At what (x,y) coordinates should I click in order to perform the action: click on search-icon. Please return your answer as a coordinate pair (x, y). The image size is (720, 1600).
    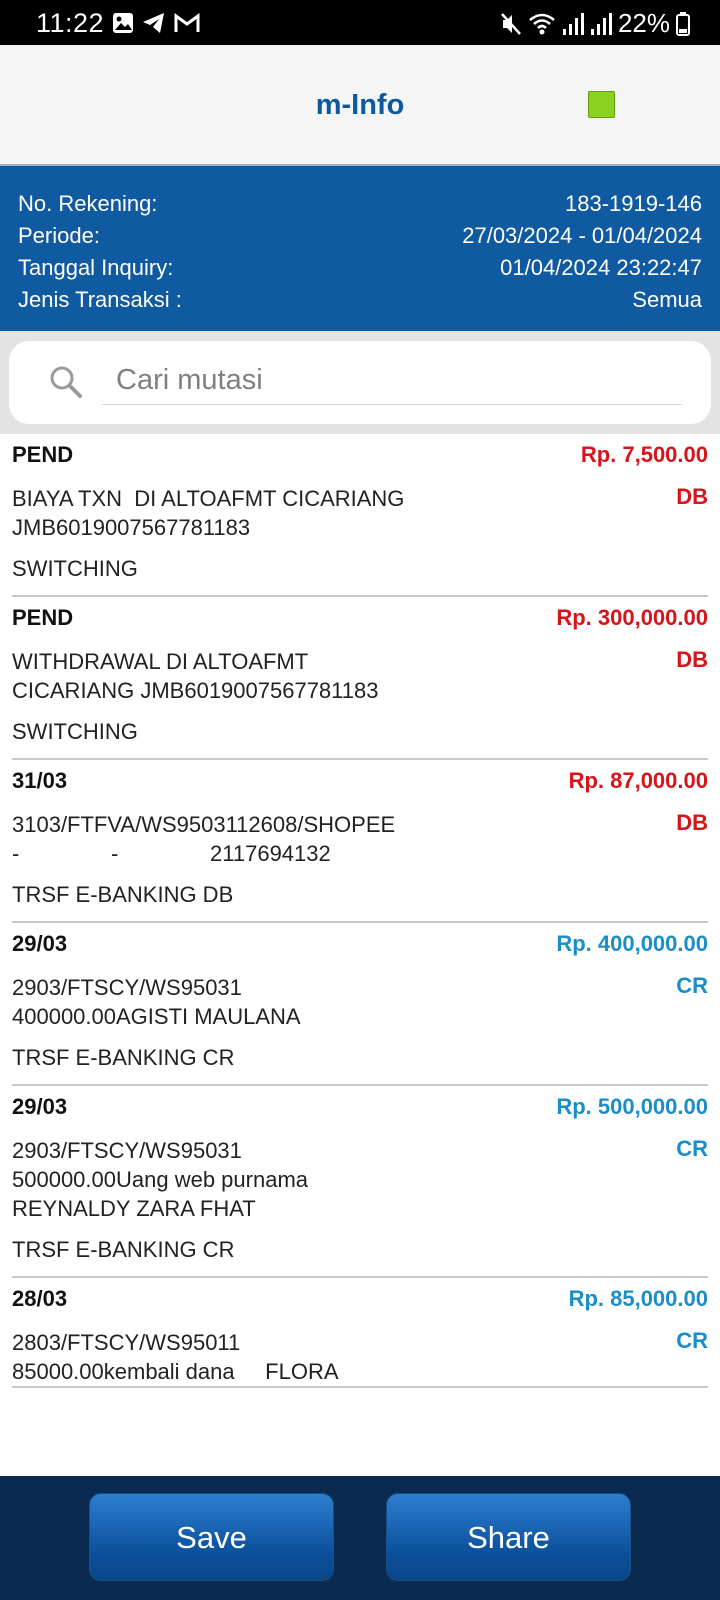
    Looking at the image, I should click on (66, 384).